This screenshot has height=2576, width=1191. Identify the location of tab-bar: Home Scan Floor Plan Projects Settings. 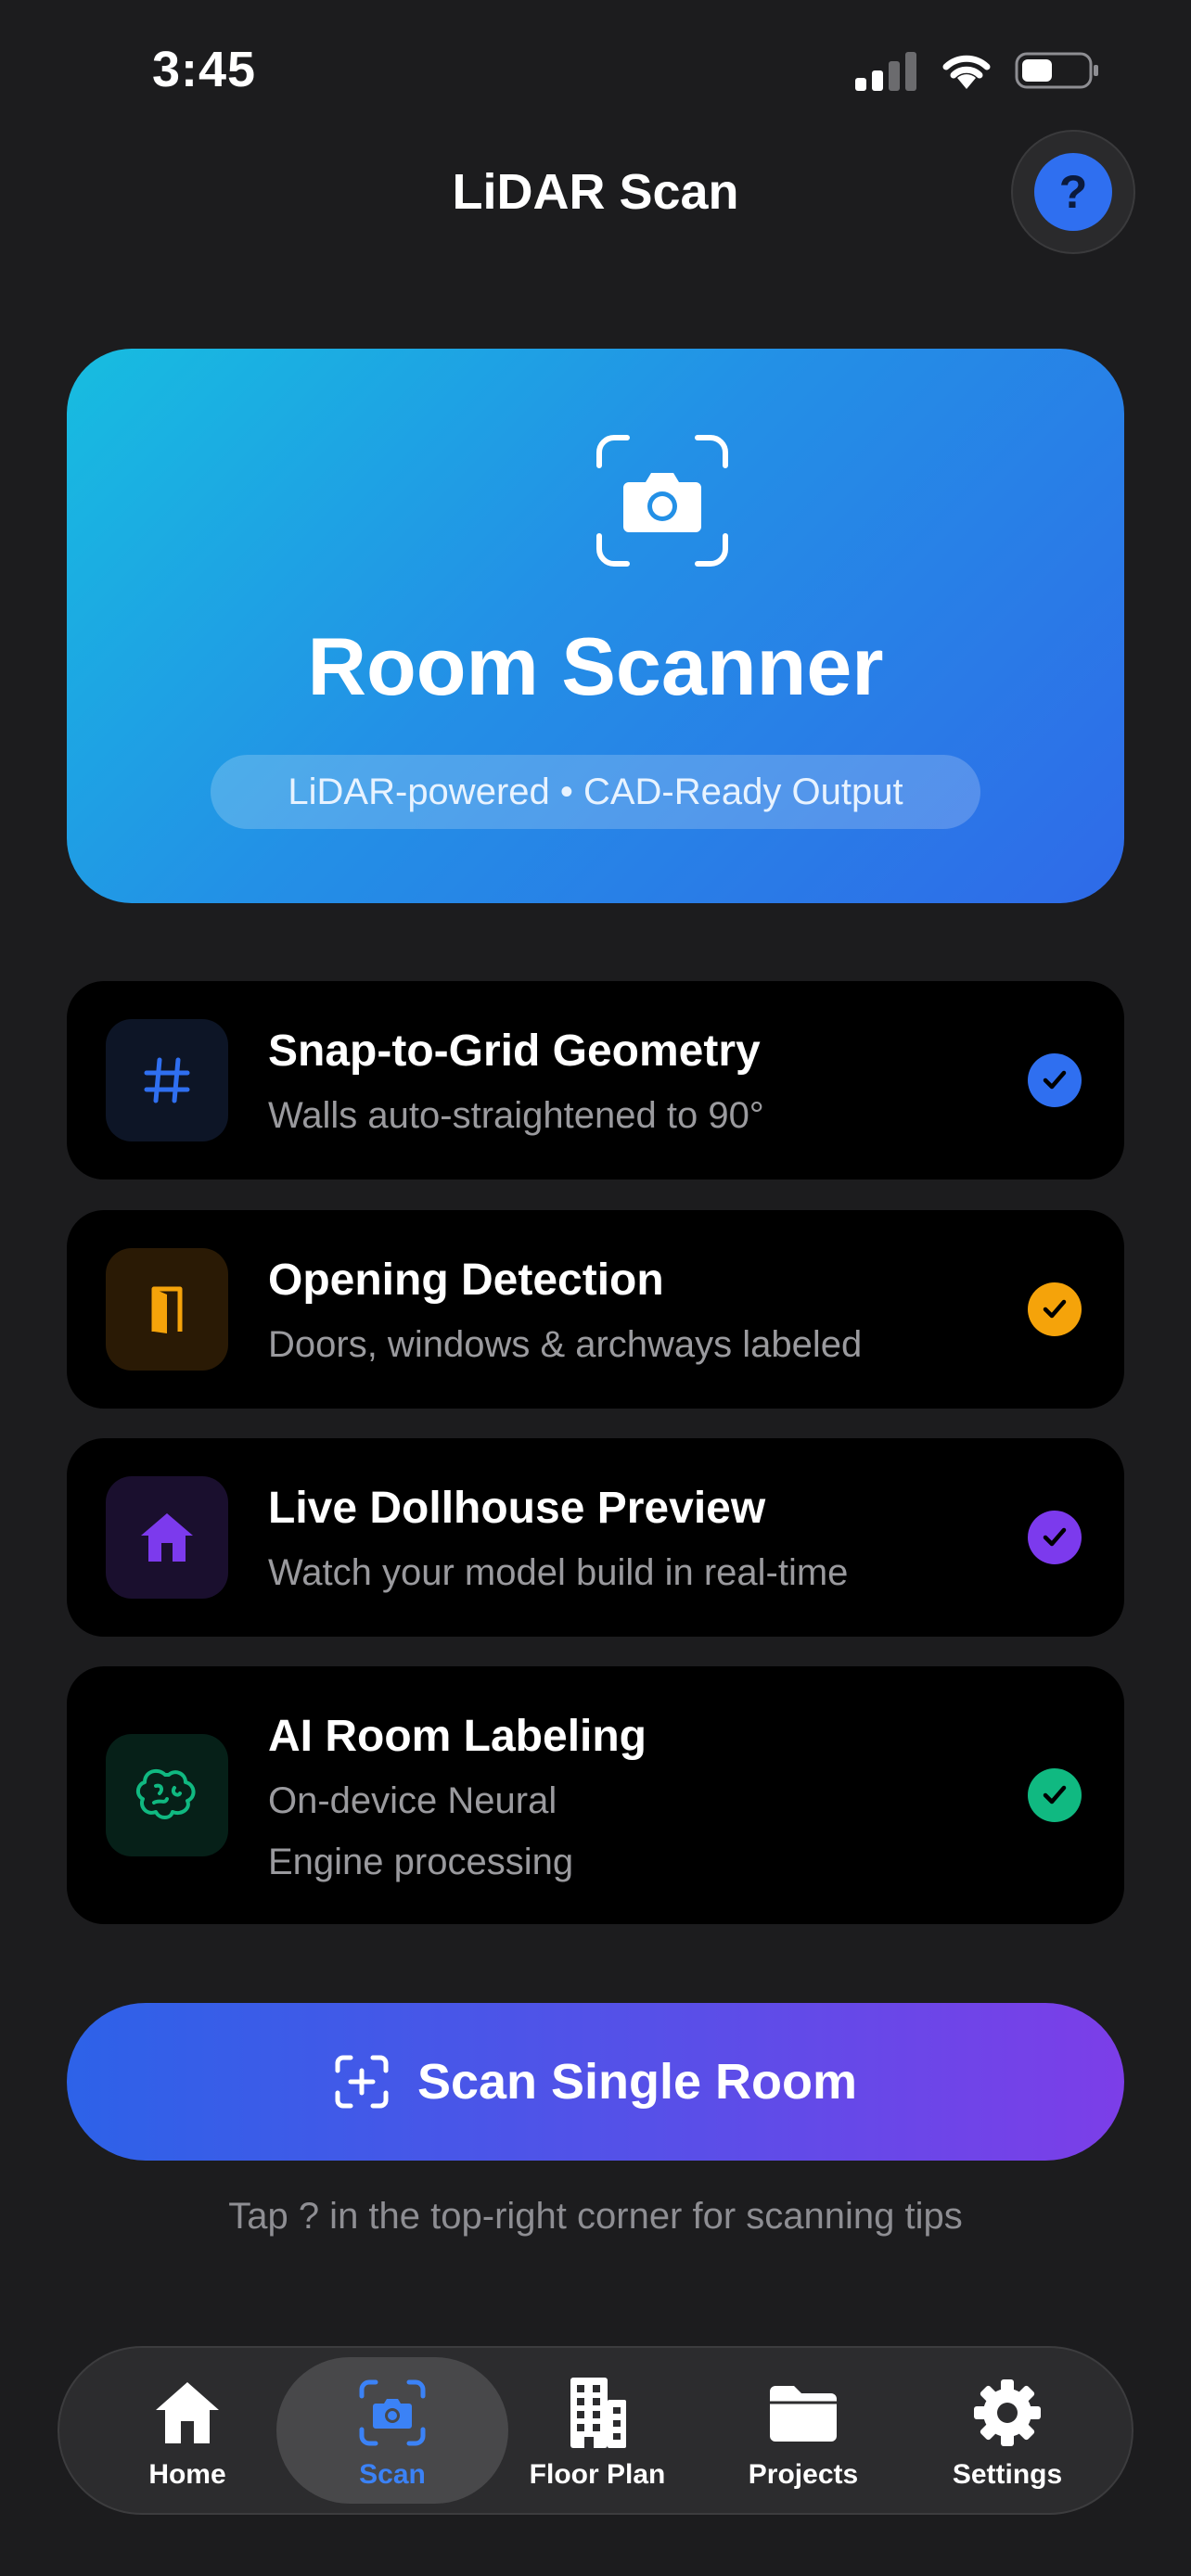
(595, 2431).